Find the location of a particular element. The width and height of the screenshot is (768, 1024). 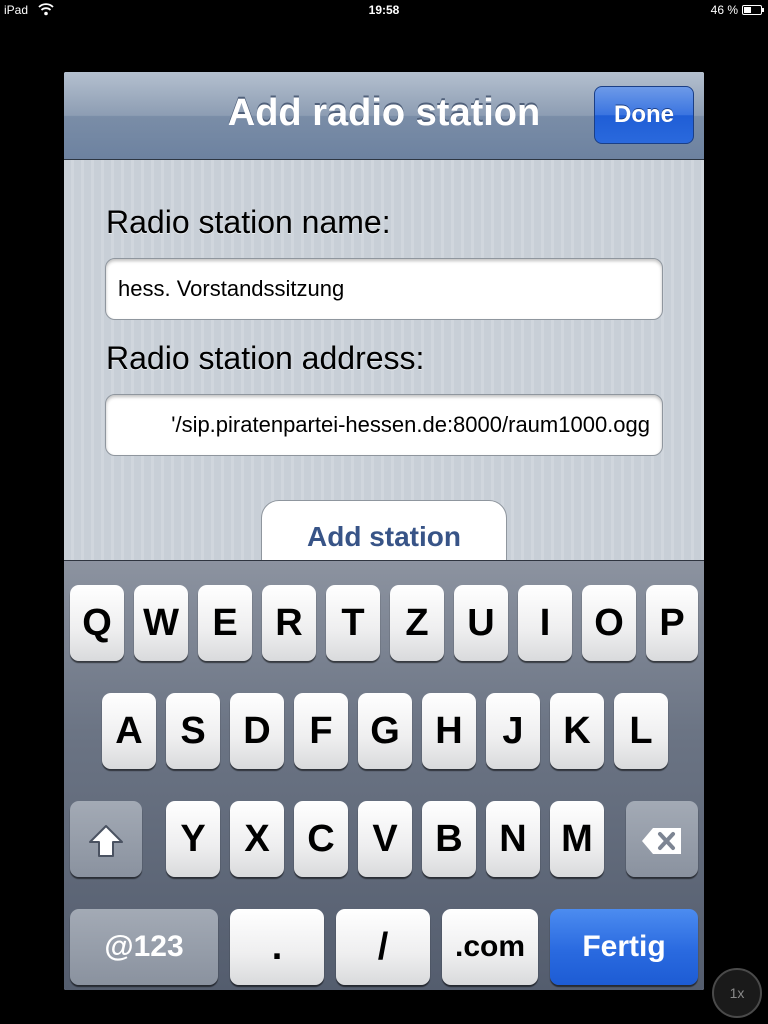

key-g: G is located at coordinates (385, 731).